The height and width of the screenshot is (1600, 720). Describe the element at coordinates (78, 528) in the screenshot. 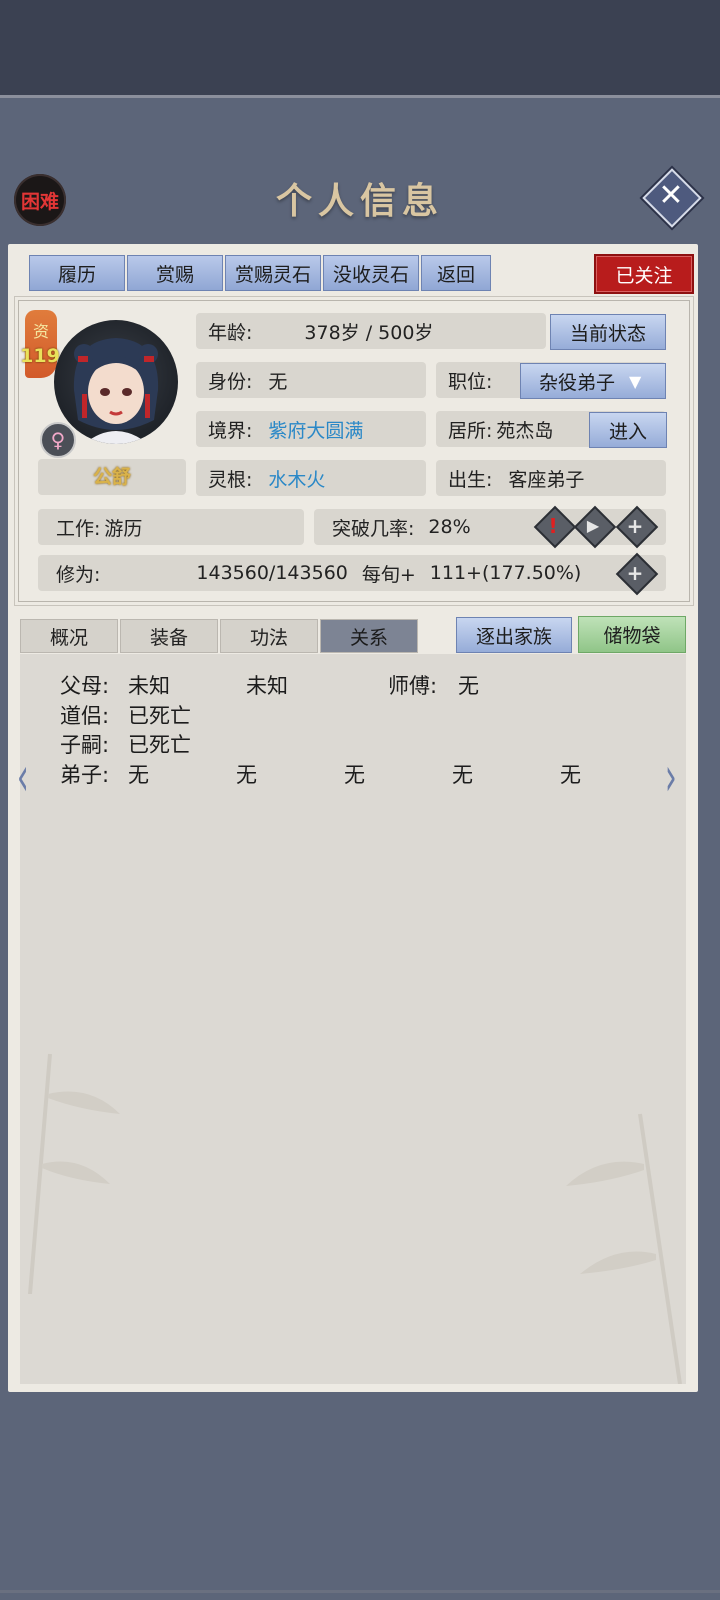

I see `work-label: 工作:` at that location.